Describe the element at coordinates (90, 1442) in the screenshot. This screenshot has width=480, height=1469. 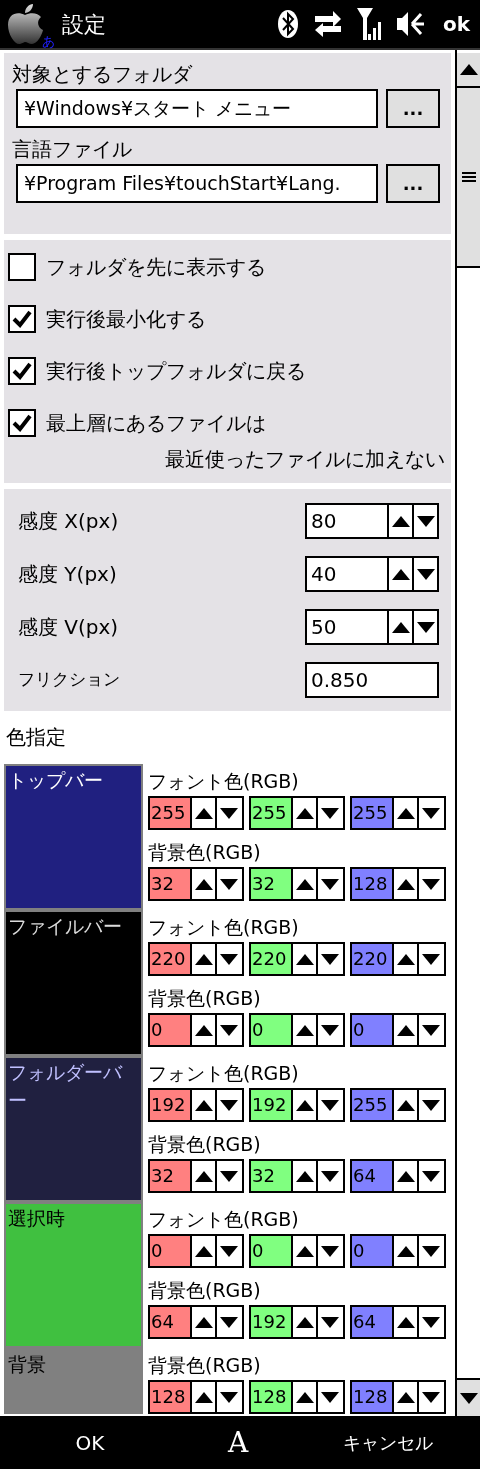
I see `ok-softkey: OK` at that location.